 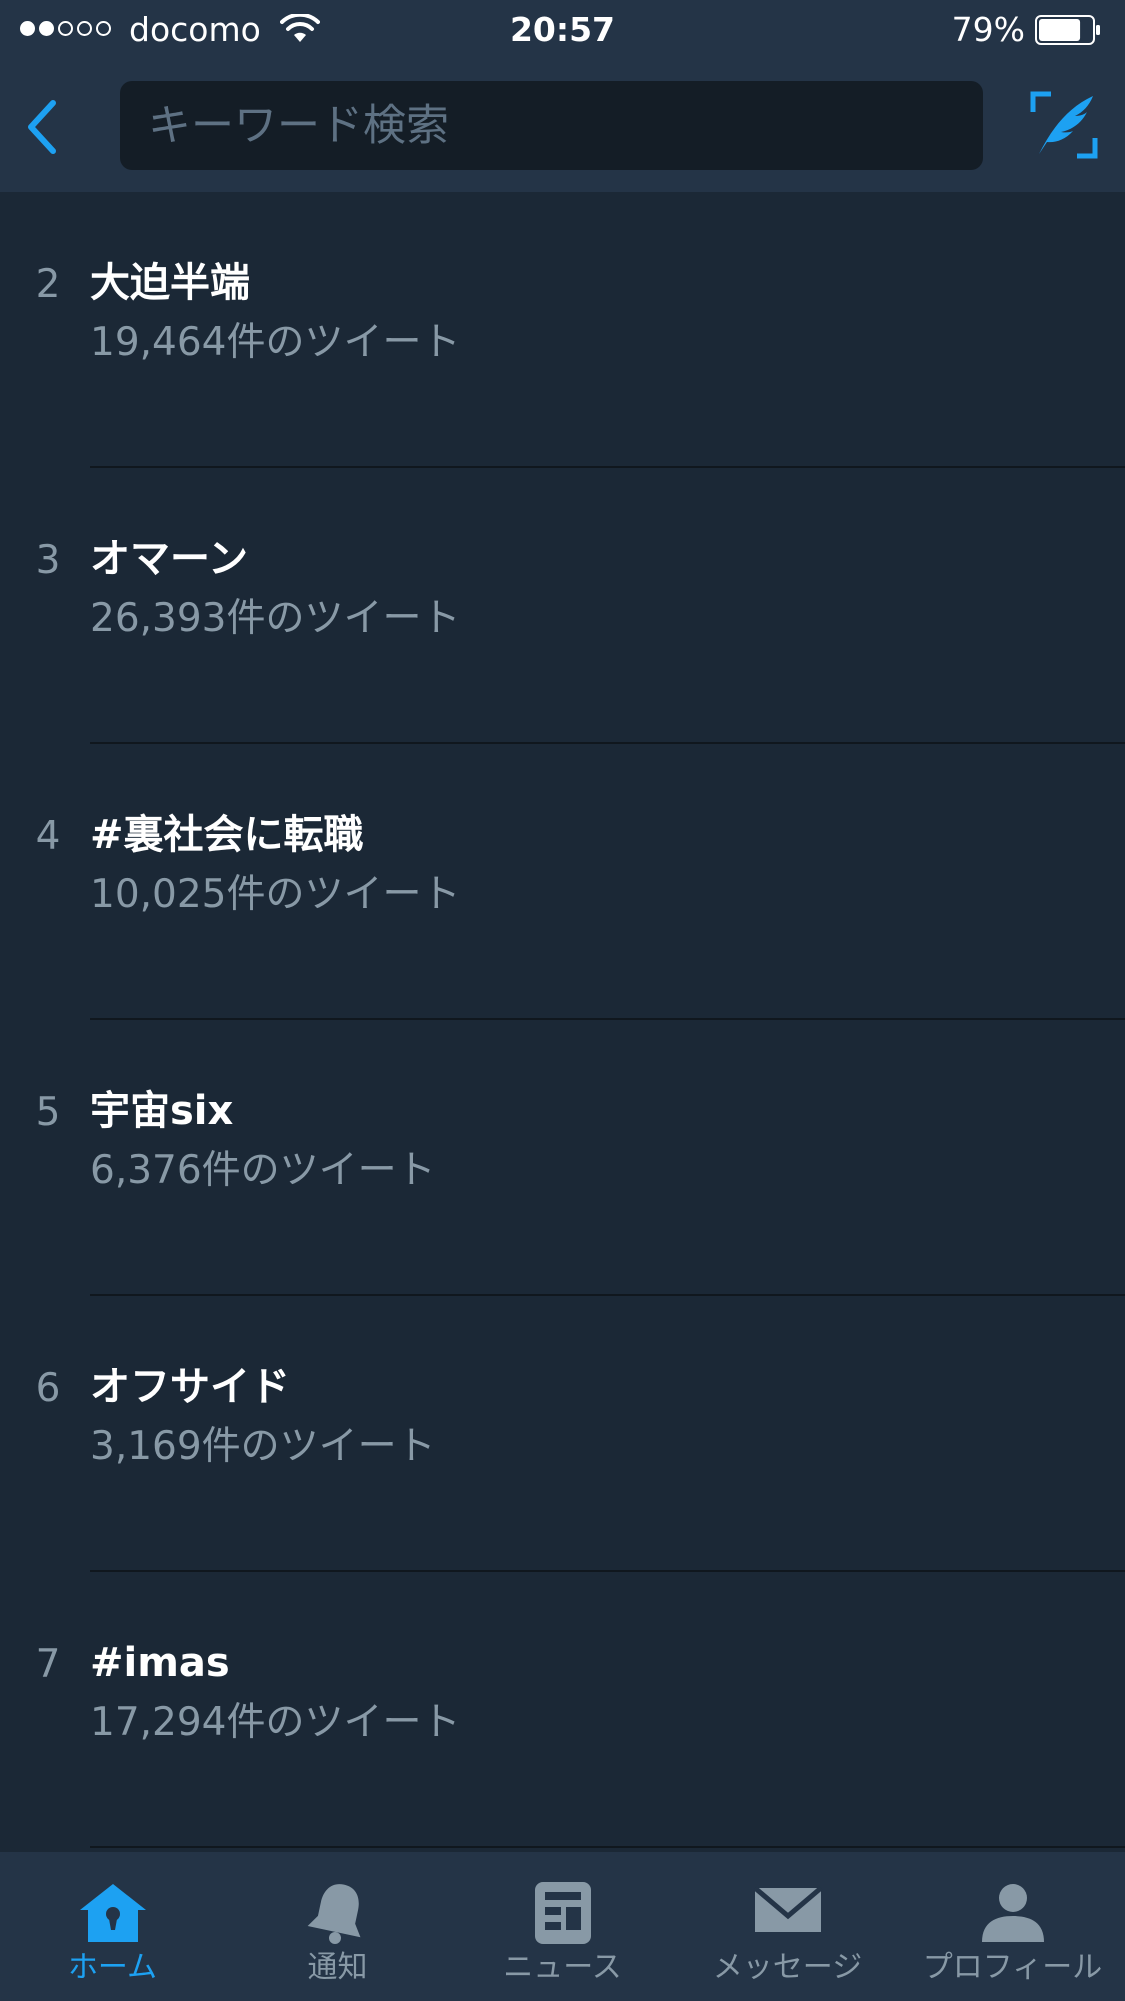 I want to click on back-button, so click(x=42, y=127).